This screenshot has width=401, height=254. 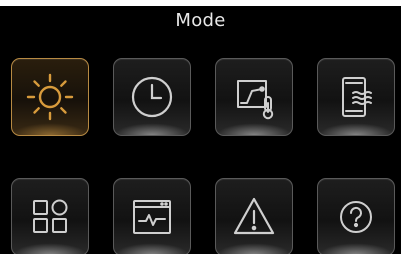 I want to click on mode-tile-phone-waves, so click(x=356, y=97).